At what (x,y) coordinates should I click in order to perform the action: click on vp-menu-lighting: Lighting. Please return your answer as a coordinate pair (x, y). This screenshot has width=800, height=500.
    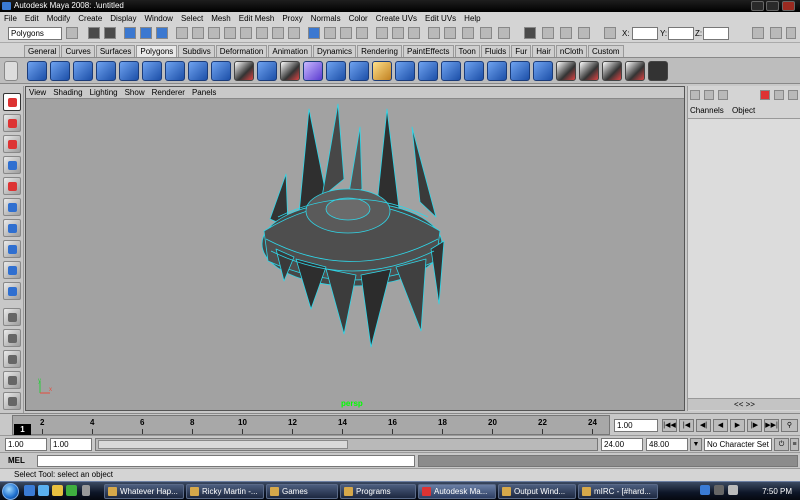
    Looking at the image, I should click on (104, 92).